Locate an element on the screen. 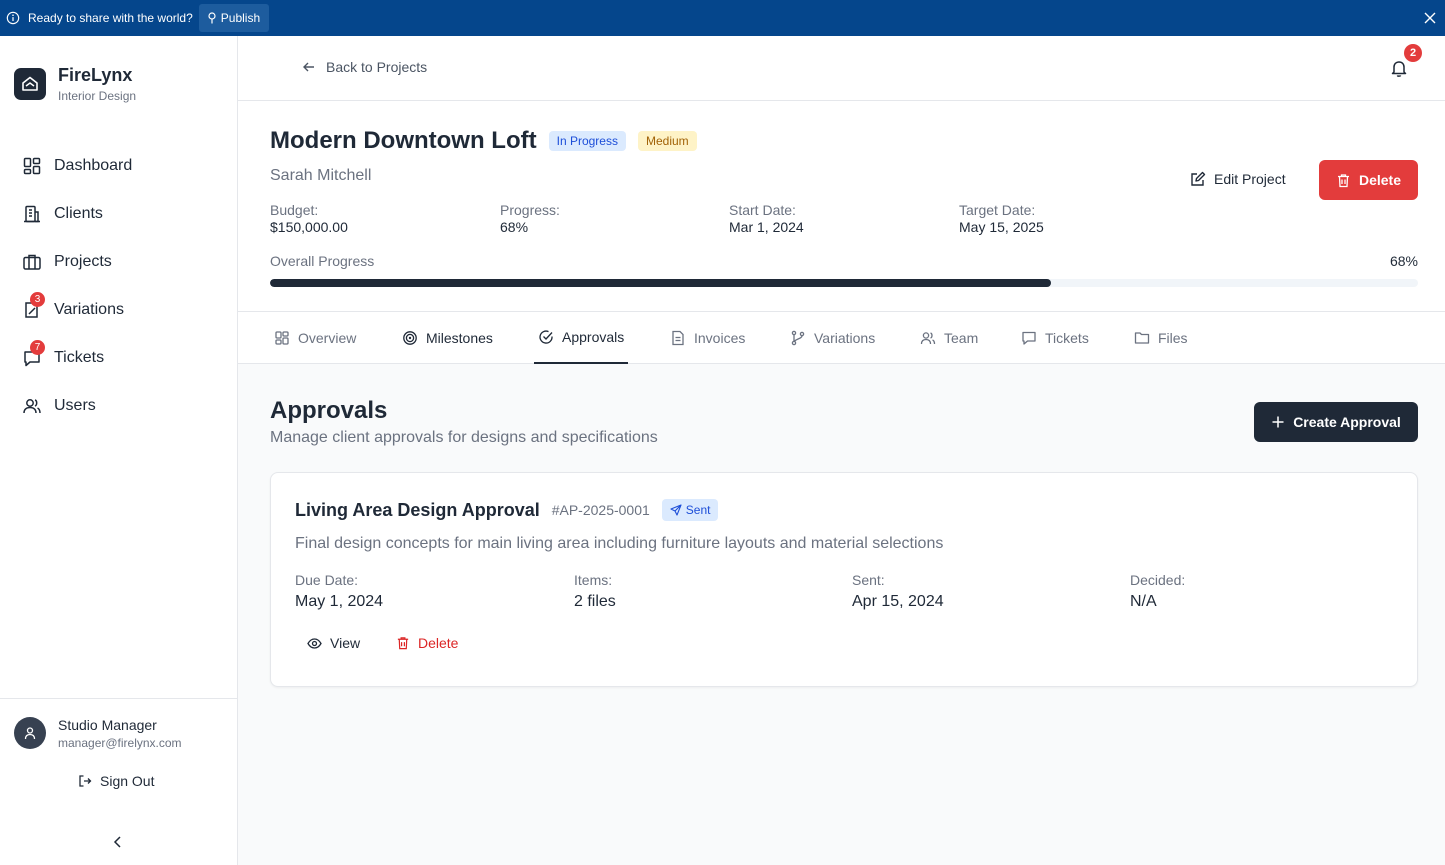  logout-icon is located at coordinates (85, 781).